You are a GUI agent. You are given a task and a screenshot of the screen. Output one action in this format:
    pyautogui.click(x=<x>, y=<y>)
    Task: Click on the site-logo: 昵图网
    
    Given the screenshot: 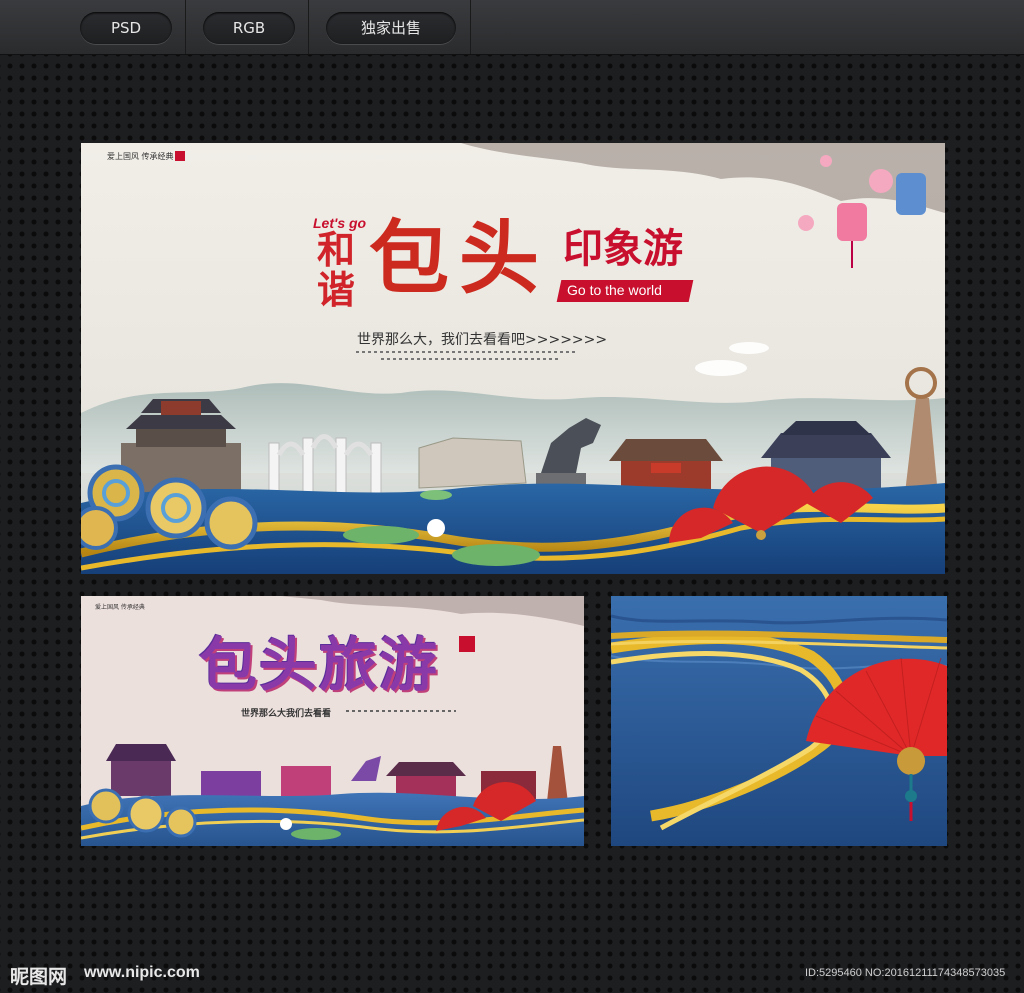 What is the action you would take?
    pyautogui.click(x=39, y=977)
    